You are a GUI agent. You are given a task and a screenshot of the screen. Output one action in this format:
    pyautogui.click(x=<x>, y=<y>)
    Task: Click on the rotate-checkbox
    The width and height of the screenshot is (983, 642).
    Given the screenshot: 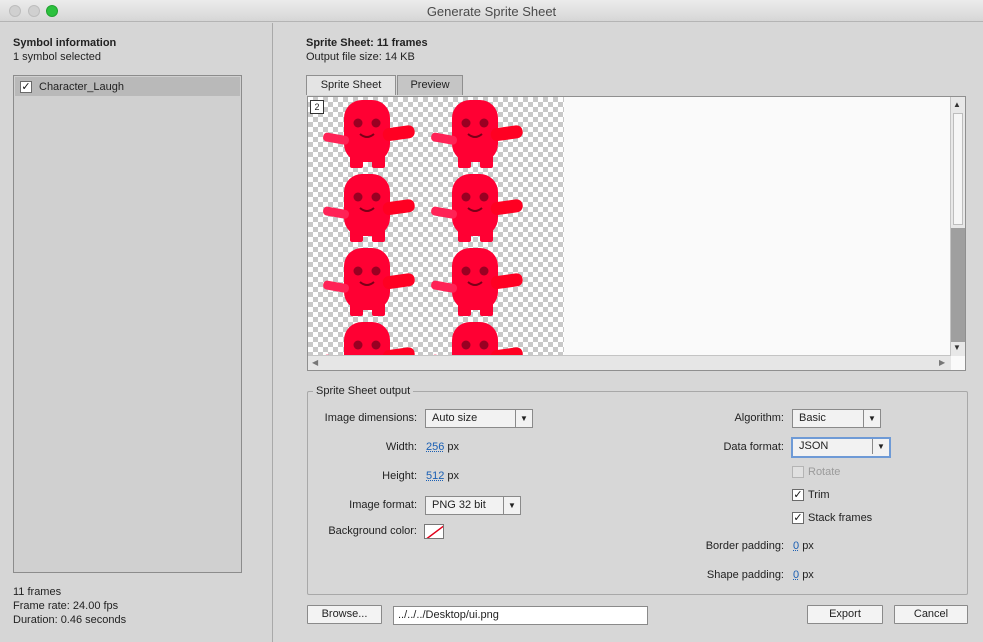 What is the action you would take?
    pyautogui.click(x=798, y=472)
    